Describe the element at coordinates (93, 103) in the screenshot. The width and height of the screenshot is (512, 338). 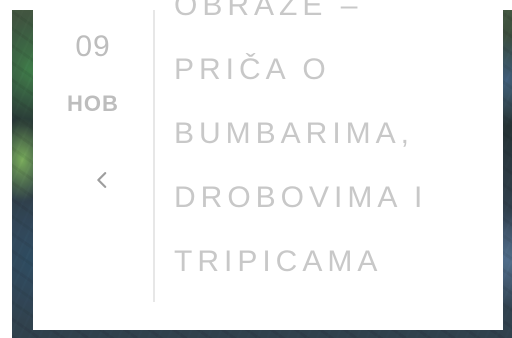
I see `post-date-month: НОВ` at that location.